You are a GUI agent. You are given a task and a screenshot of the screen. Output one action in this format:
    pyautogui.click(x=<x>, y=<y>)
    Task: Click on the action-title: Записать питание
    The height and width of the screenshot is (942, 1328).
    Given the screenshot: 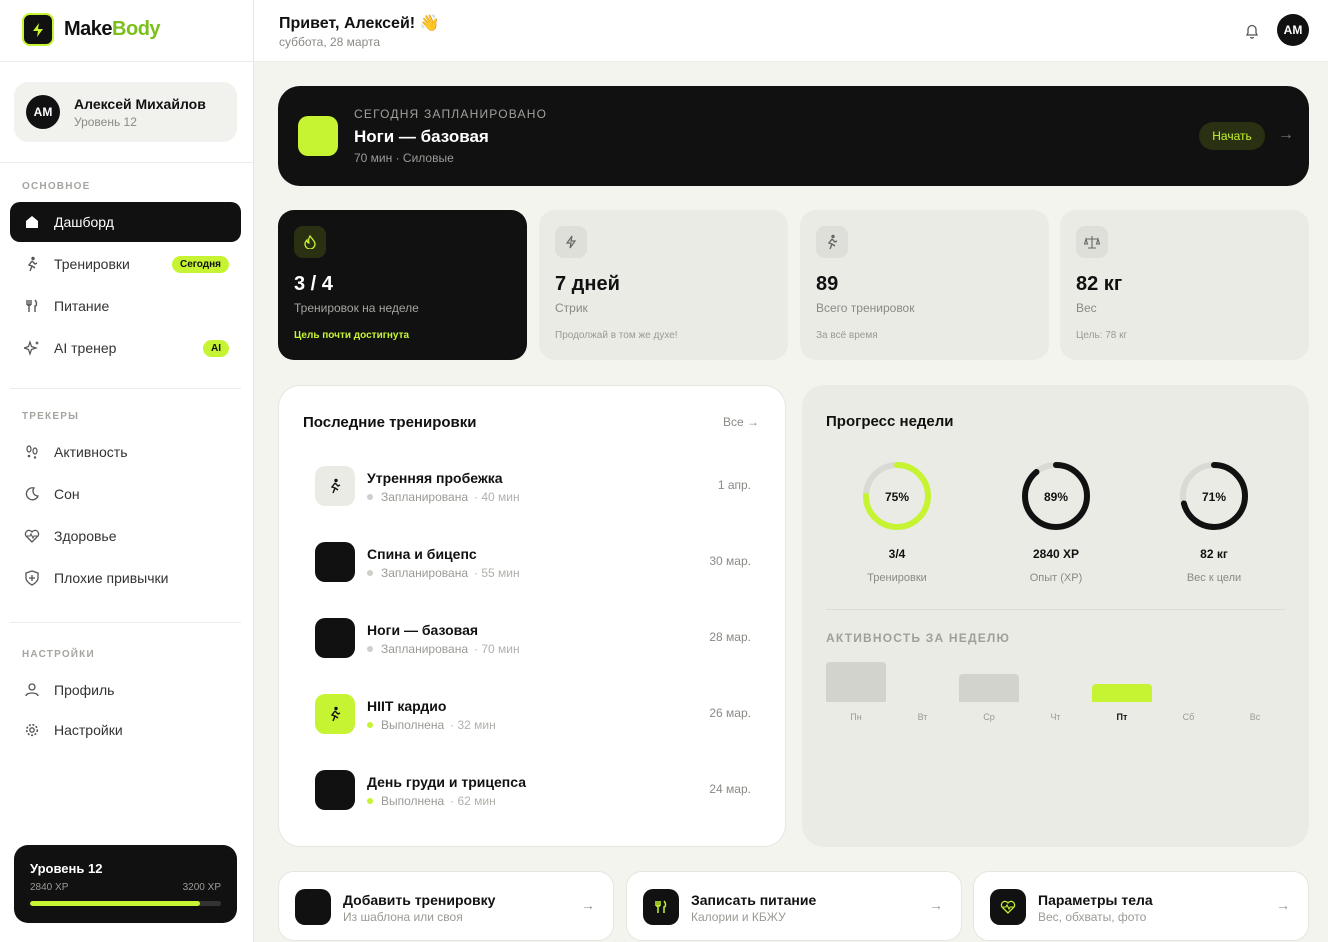 What is the action you would take?
    pyautogui.click(x=754, y=900)
    